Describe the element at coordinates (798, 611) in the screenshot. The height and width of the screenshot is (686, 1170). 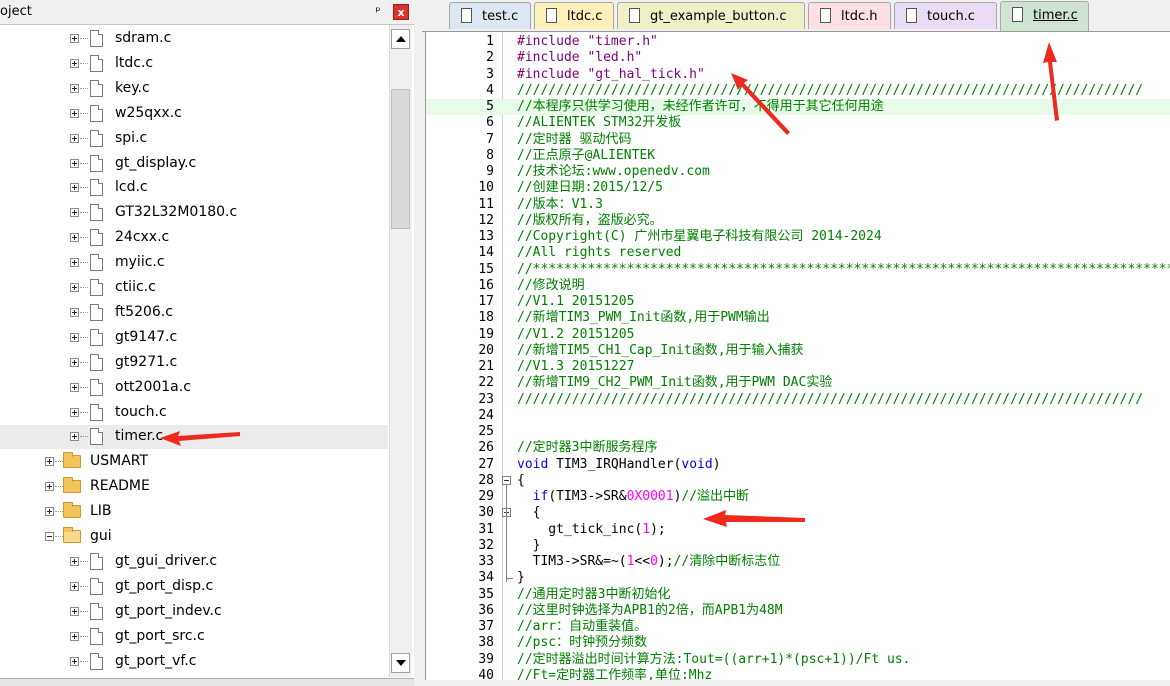
I see `code-line: 36 //这里时钟选择为APB1的2倍，而APB1为48M` at that location.